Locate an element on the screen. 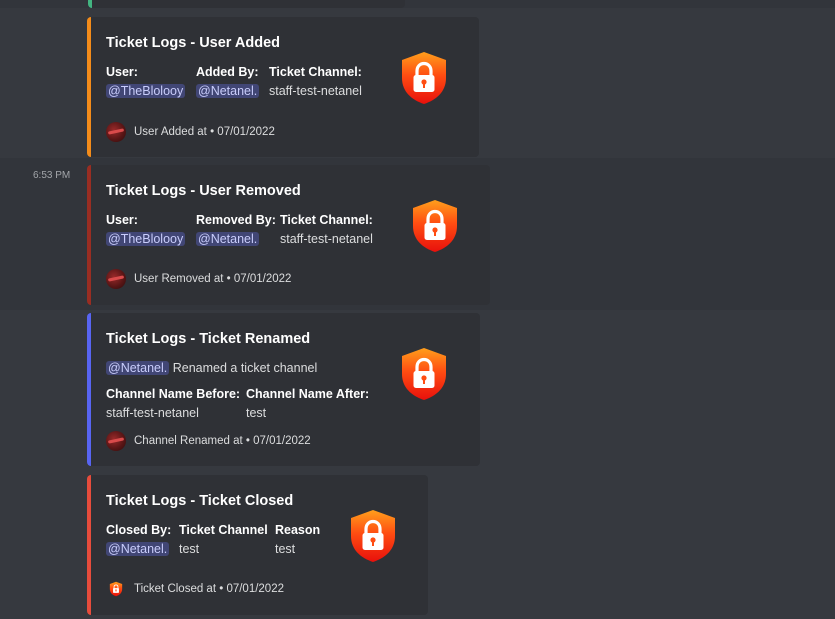 The width and height of the screenshot is (835, 619). embed-footer: Ticket Closed at • 07/01/2022 is located at coordinates (195, 589).